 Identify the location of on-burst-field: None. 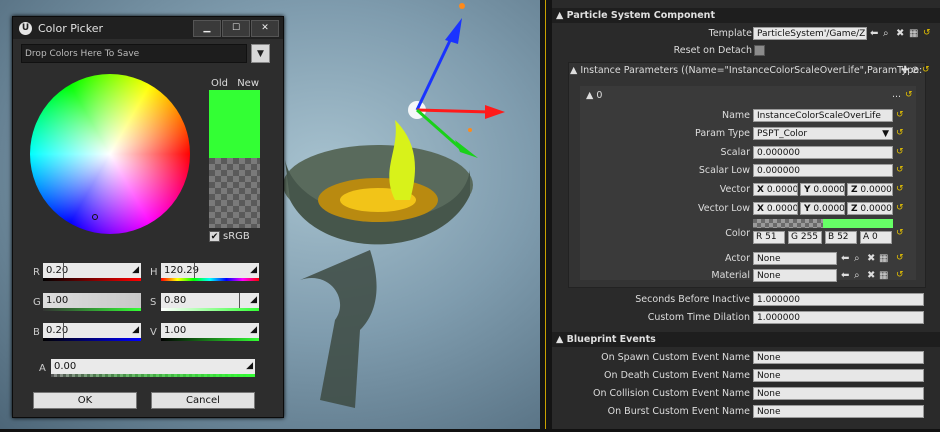
(838, 411).